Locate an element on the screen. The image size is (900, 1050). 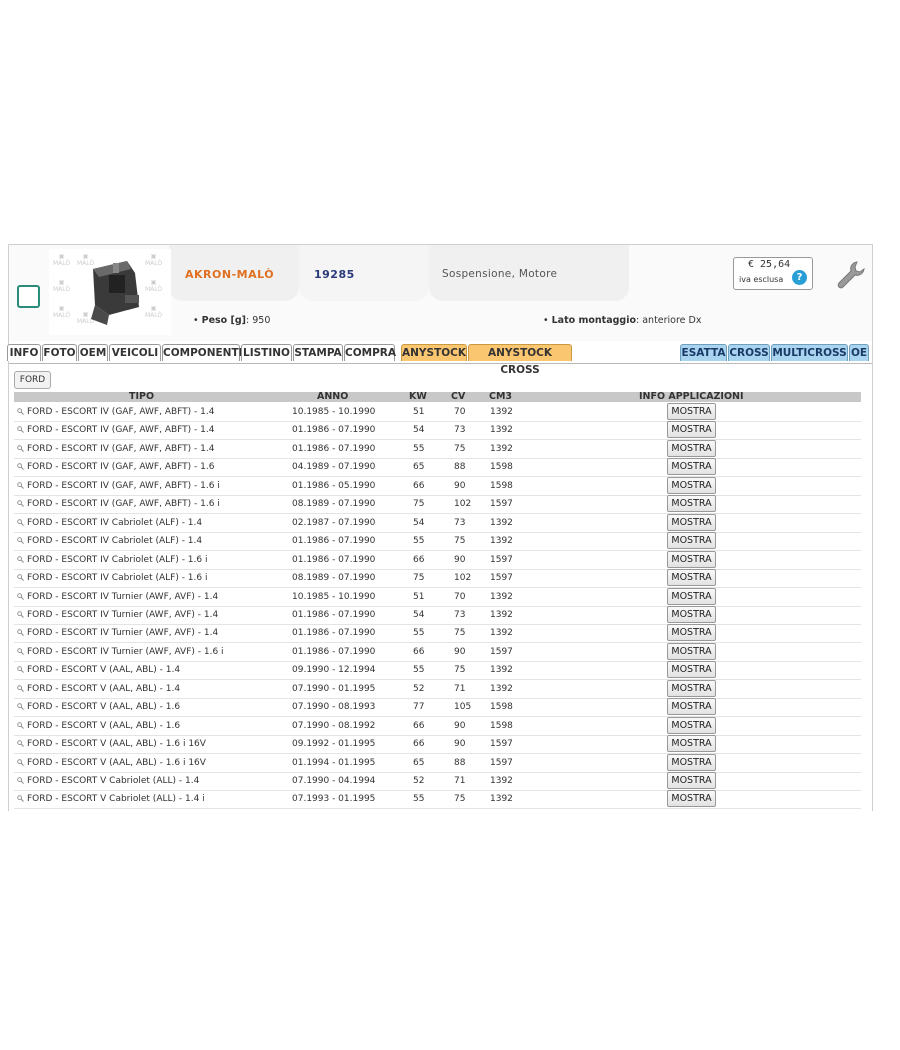
price-note: iva esclusa is located at coordinates (761, 279).